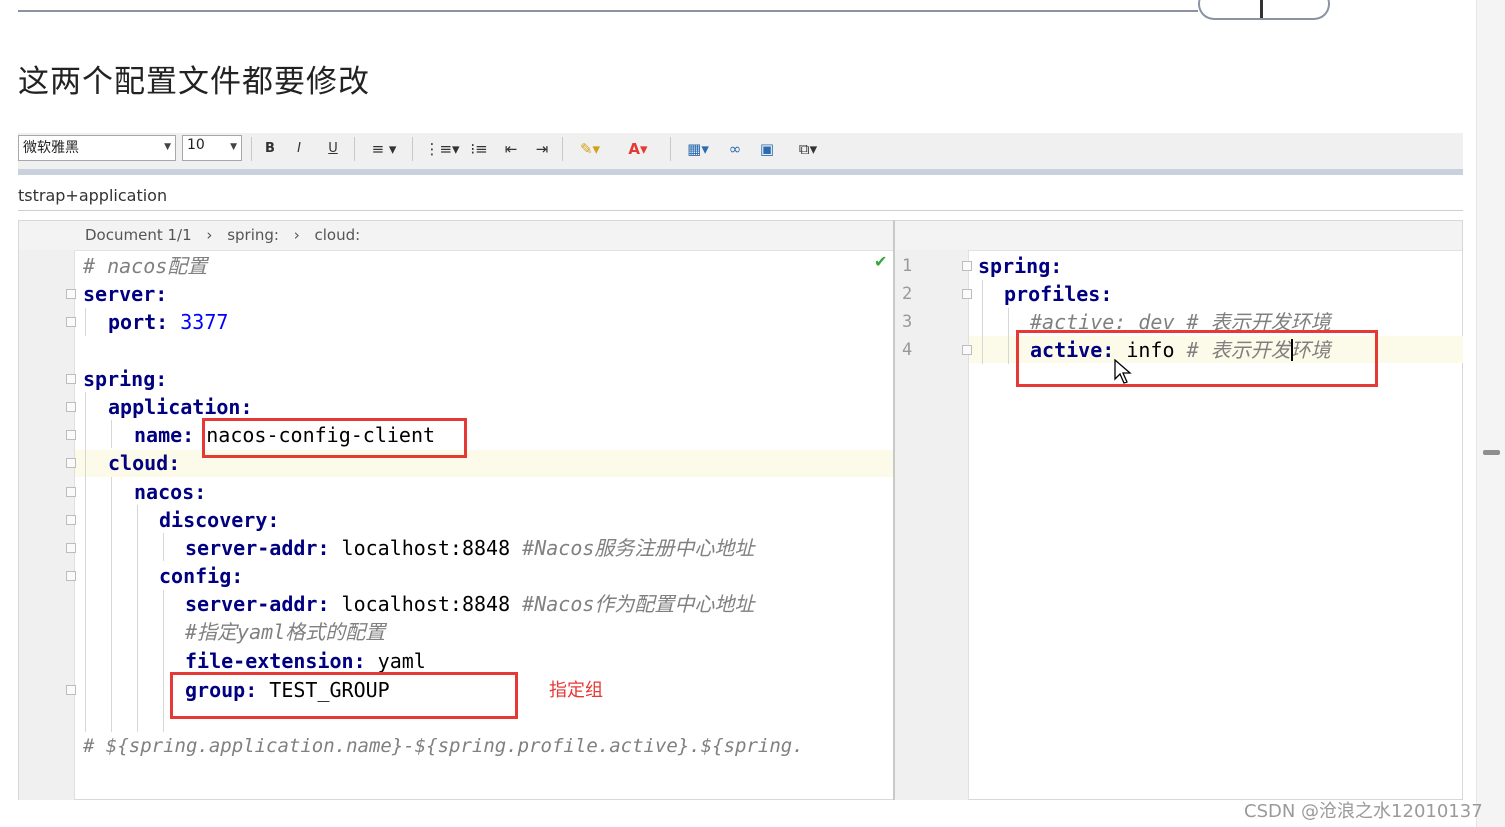  I want to click on breadcrumb-spring: spring:, so click(253, 235).